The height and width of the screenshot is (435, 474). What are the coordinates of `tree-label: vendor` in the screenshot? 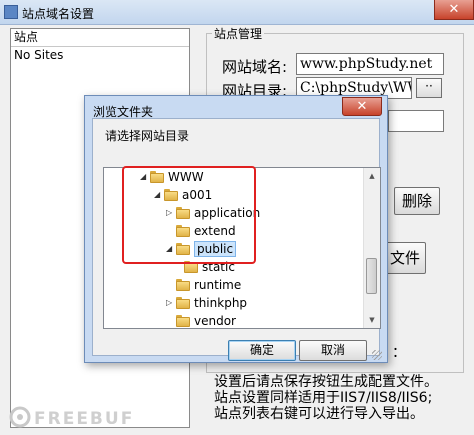 It's located at (215, 321).